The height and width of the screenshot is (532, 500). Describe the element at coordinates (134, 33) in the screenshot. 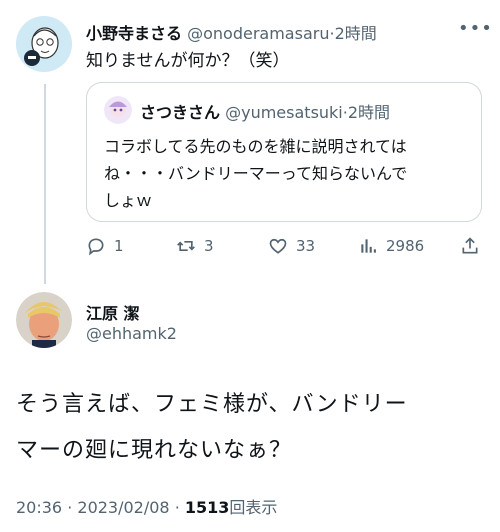

I see `display-name: 小野寺まさる` at that location.